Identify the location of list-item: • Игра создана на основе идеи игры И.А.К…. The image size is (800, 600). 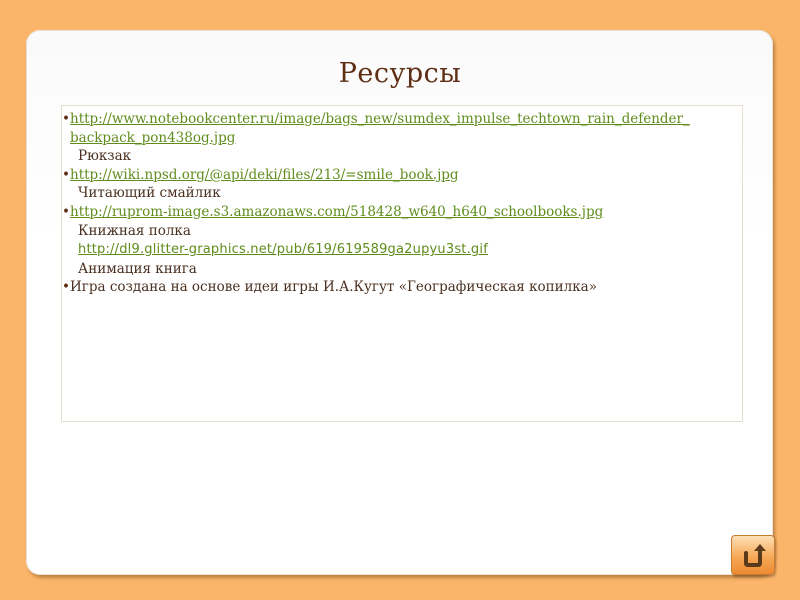
(402, 287).